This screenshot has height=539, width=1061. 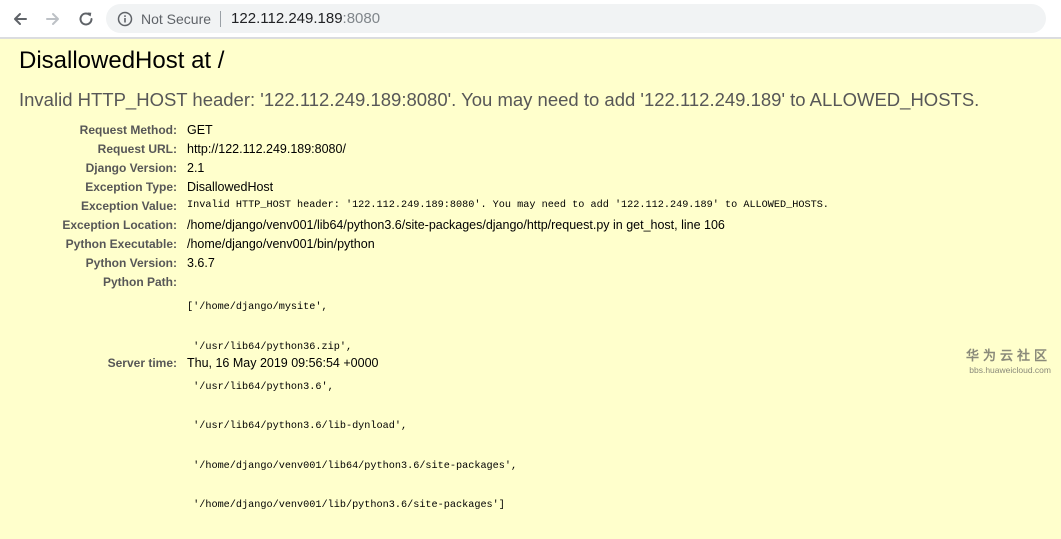 I want to click on forward-arrow-icon, so click(x=52, y=19).